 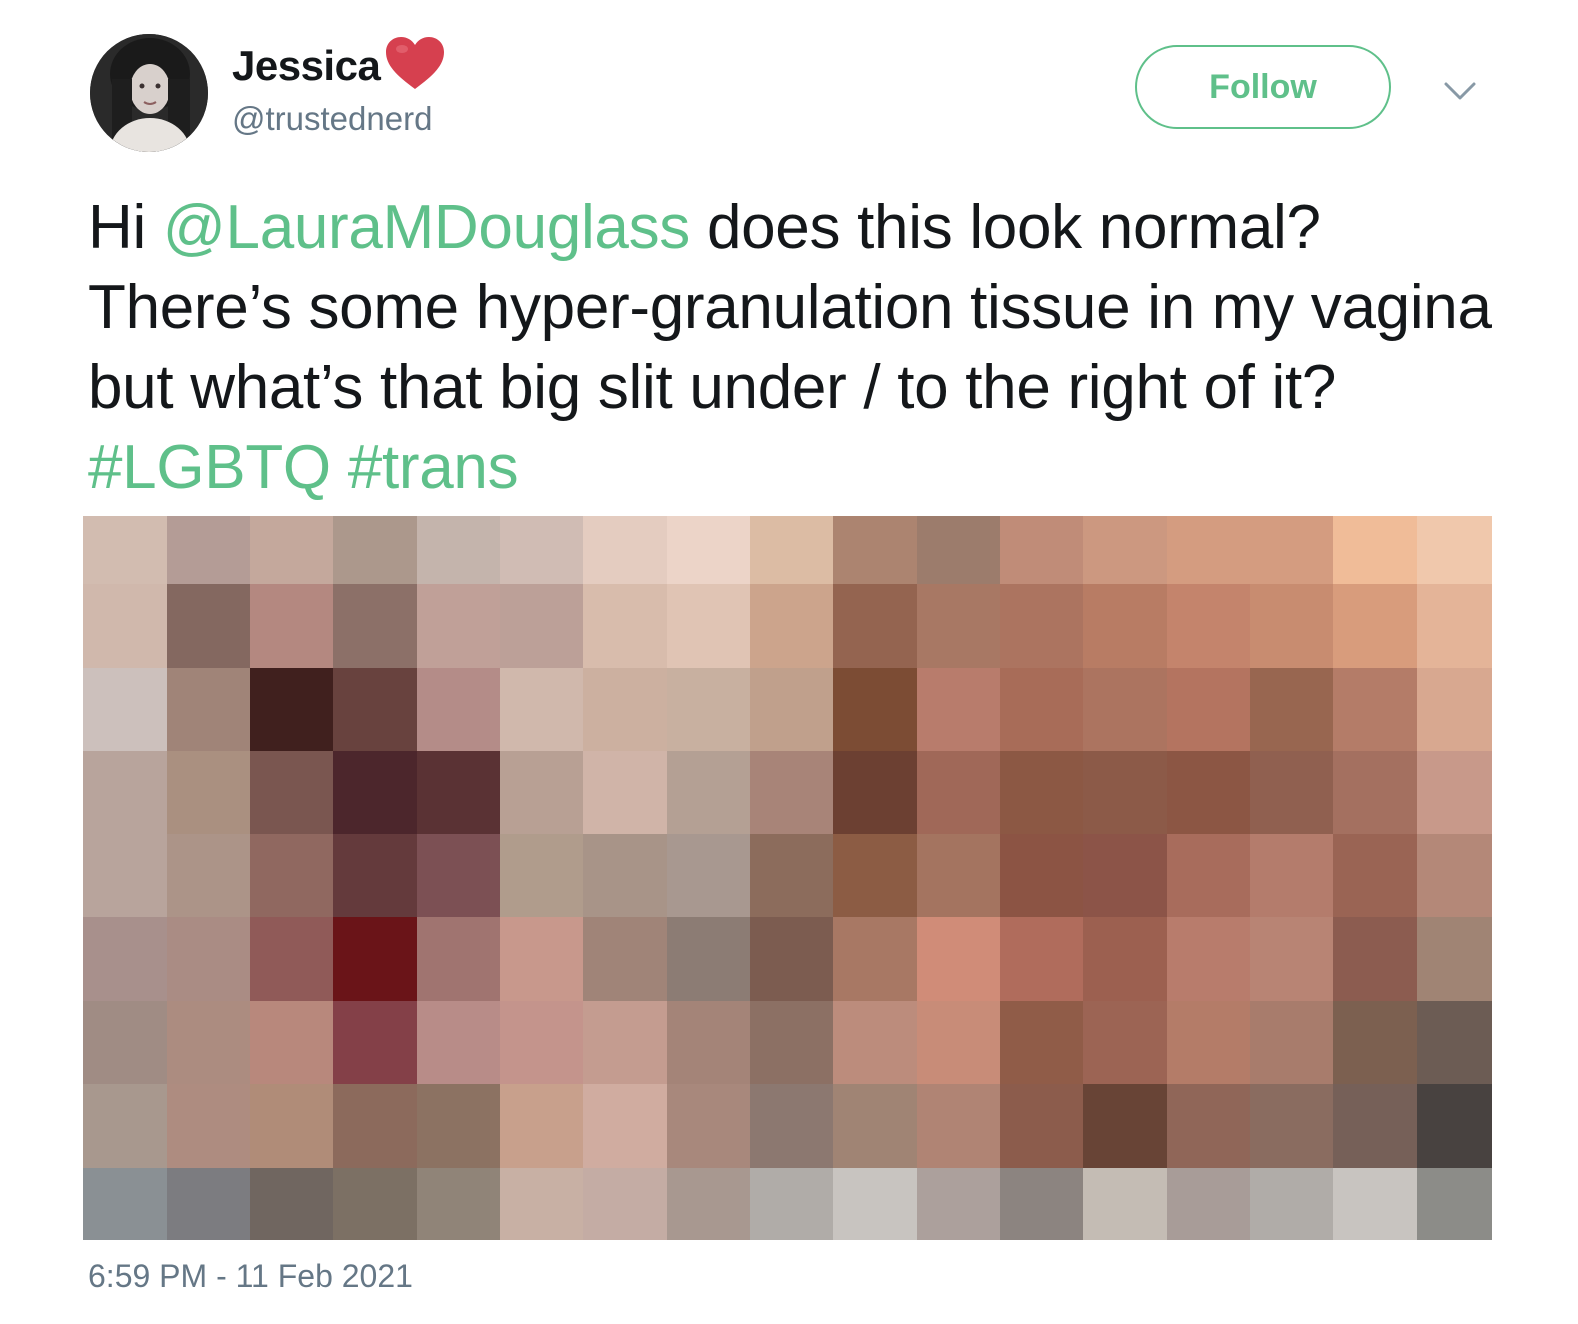 I want to click on display-name: Jessica, so click(x=306, y=66).